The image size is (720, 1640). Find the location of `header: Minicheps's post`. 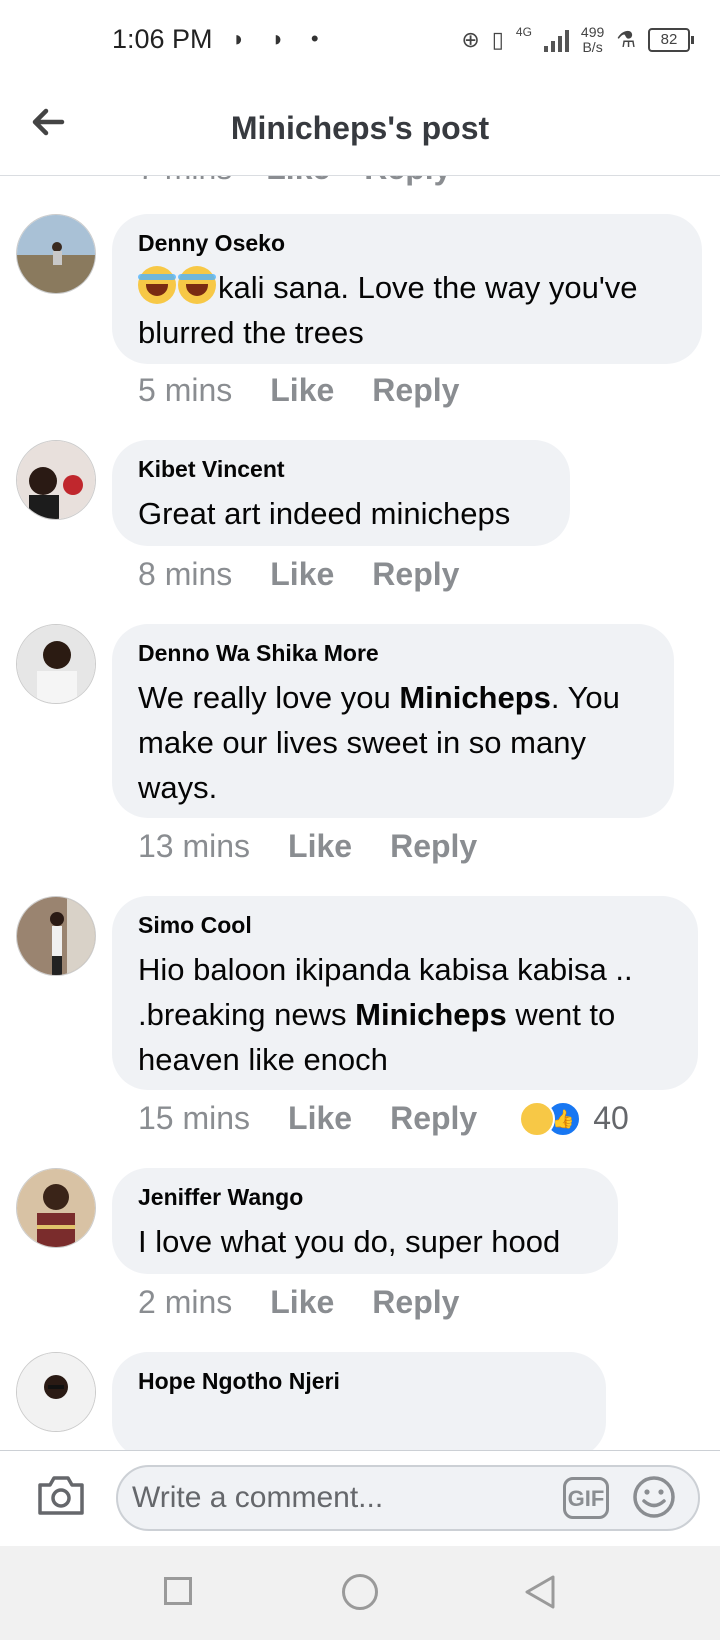

header: Minicheps's post is located at coordinates (360, 128).